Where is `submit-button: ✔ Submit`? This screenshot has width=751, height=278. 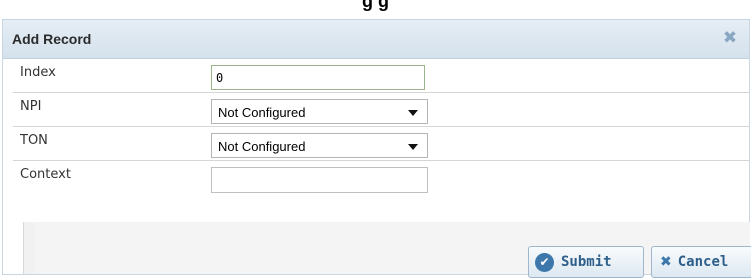
submit-button: ✔ Submit is located at coordinates (586, 262).